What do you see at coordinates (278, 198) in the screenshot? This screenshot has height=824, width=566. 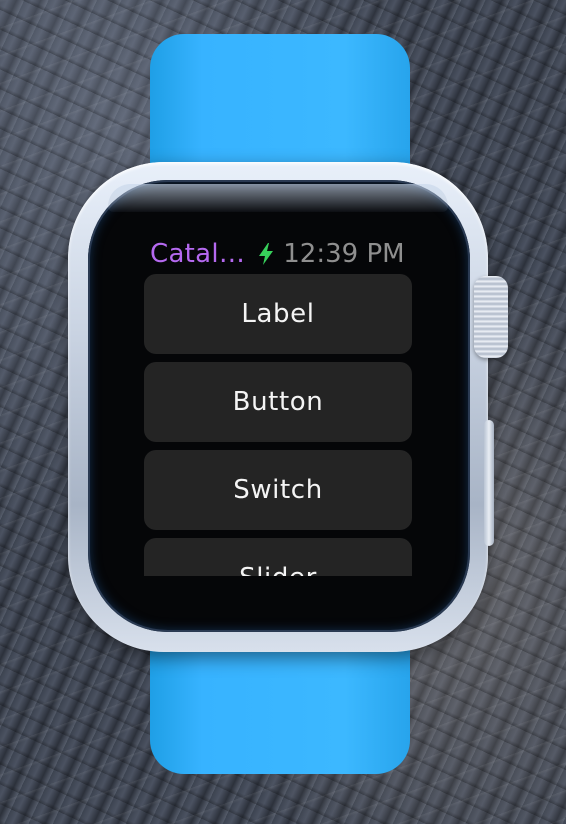 I see `glass-glare` at bounding box center [278, 198].